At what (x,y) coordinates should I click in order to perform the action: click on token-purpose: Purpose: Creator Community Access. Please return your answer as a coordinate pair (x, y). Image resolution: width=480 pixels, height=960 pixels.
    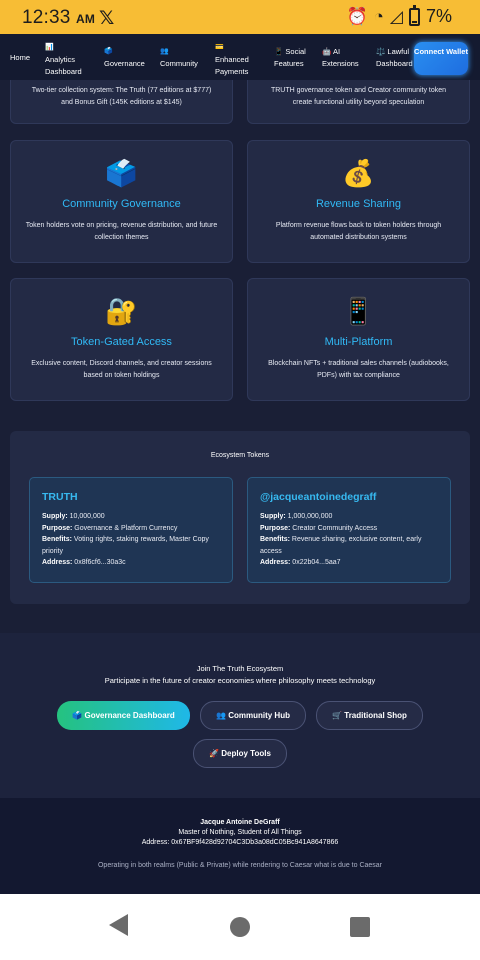
    Looking at the image, I should click on (319, 528).